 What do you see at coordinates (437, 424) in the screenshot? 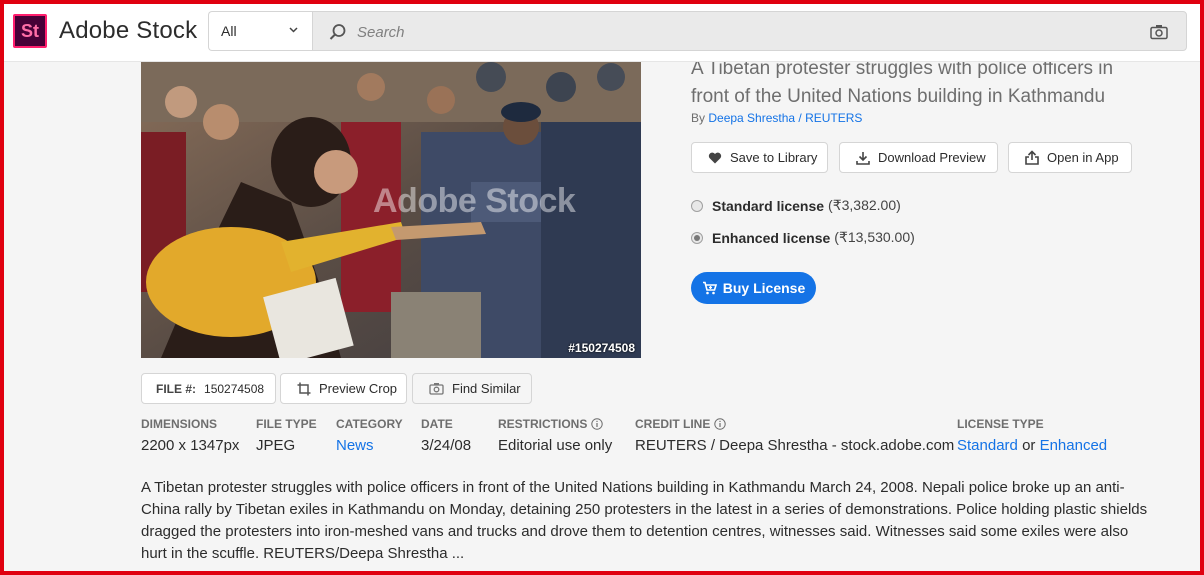
I see `date-label: DATE` at bounding box center [437, 424].